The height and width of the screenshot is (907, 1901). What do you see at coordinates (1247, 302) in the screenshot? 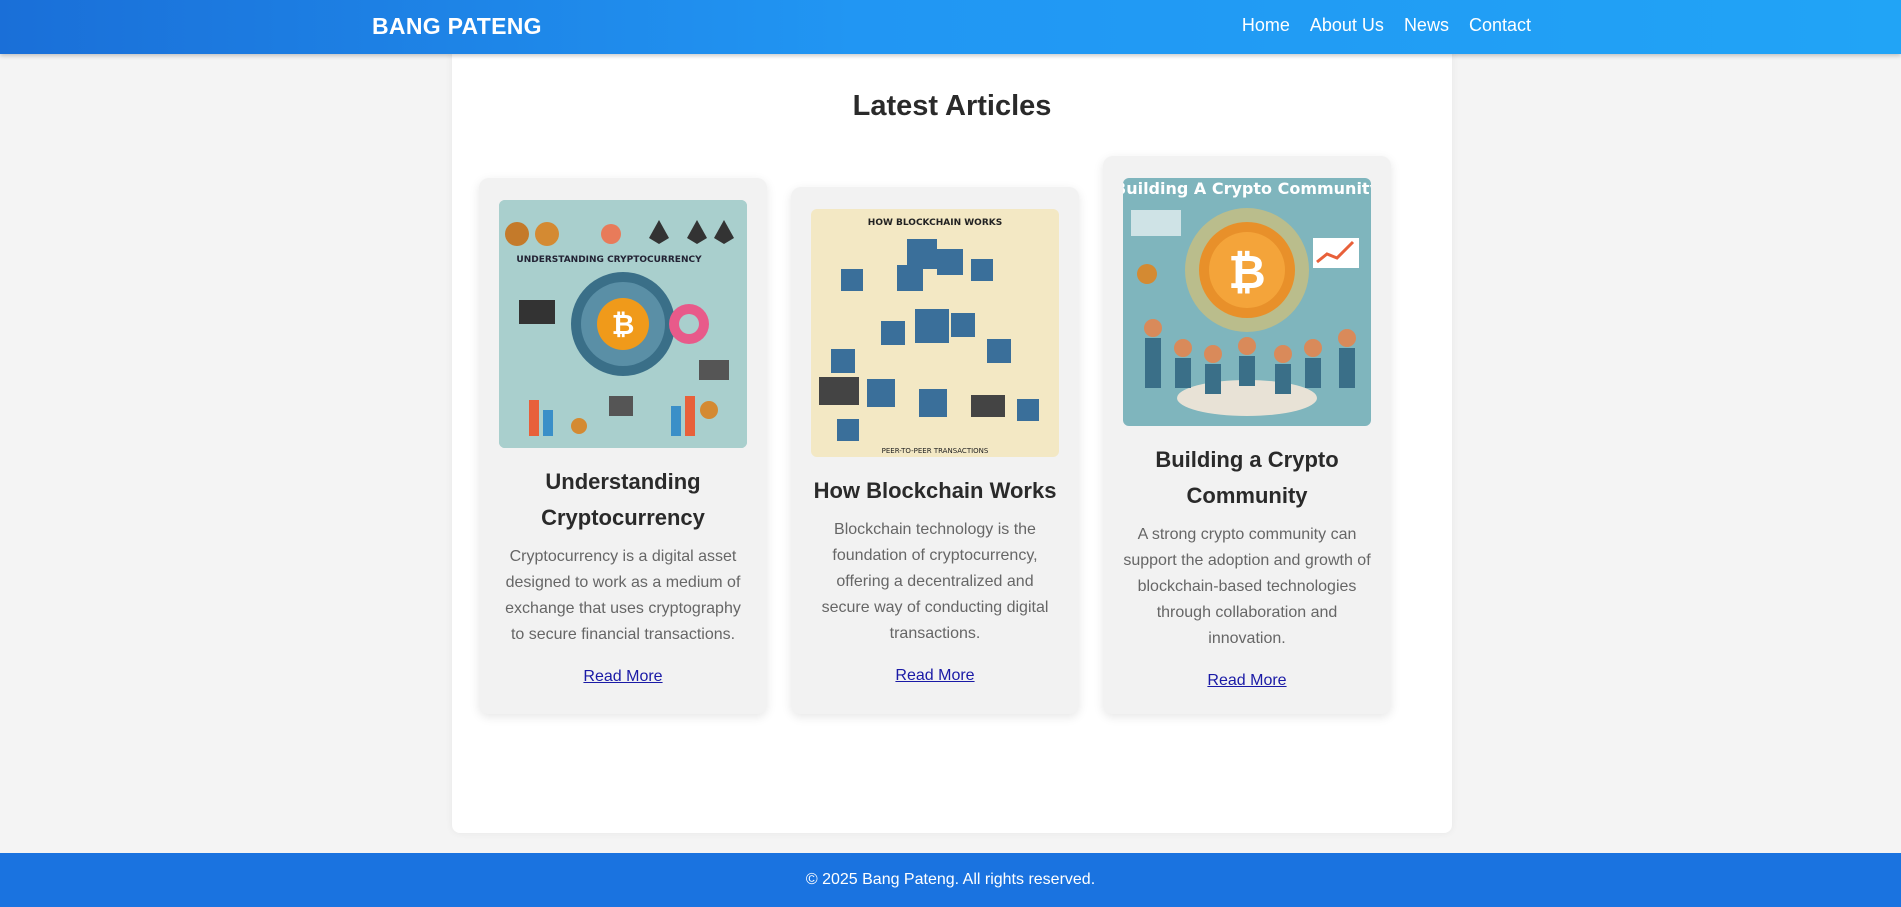
I see `article-image-community: Building A Crypto Community ₿` at bounding box center [1247, 302].